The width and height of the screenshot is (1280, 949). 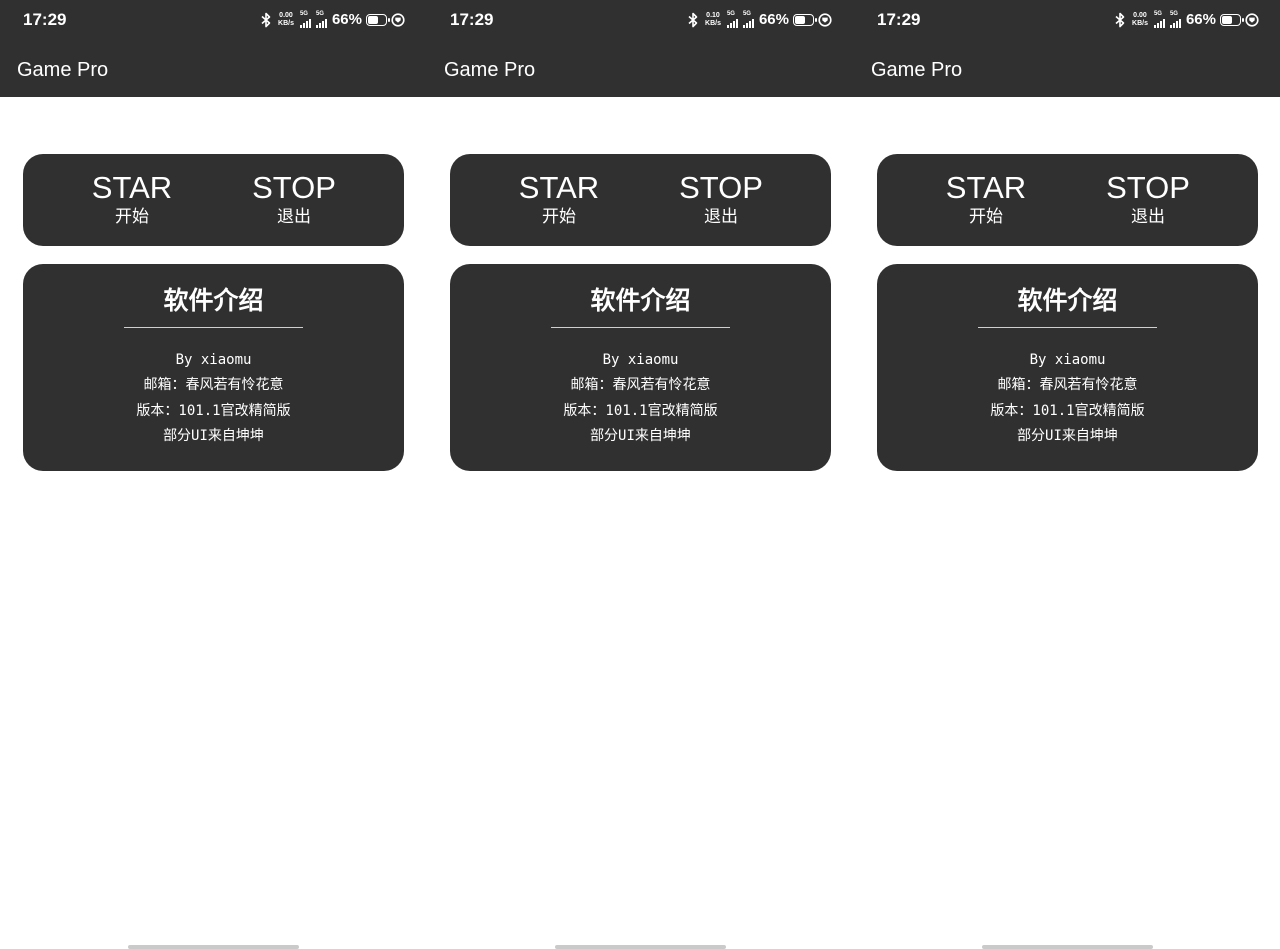 I want to click on app-bar: 17:29 0.10 KB/s 5G 5G 66% Game Pro, so click(x=640, y=48).